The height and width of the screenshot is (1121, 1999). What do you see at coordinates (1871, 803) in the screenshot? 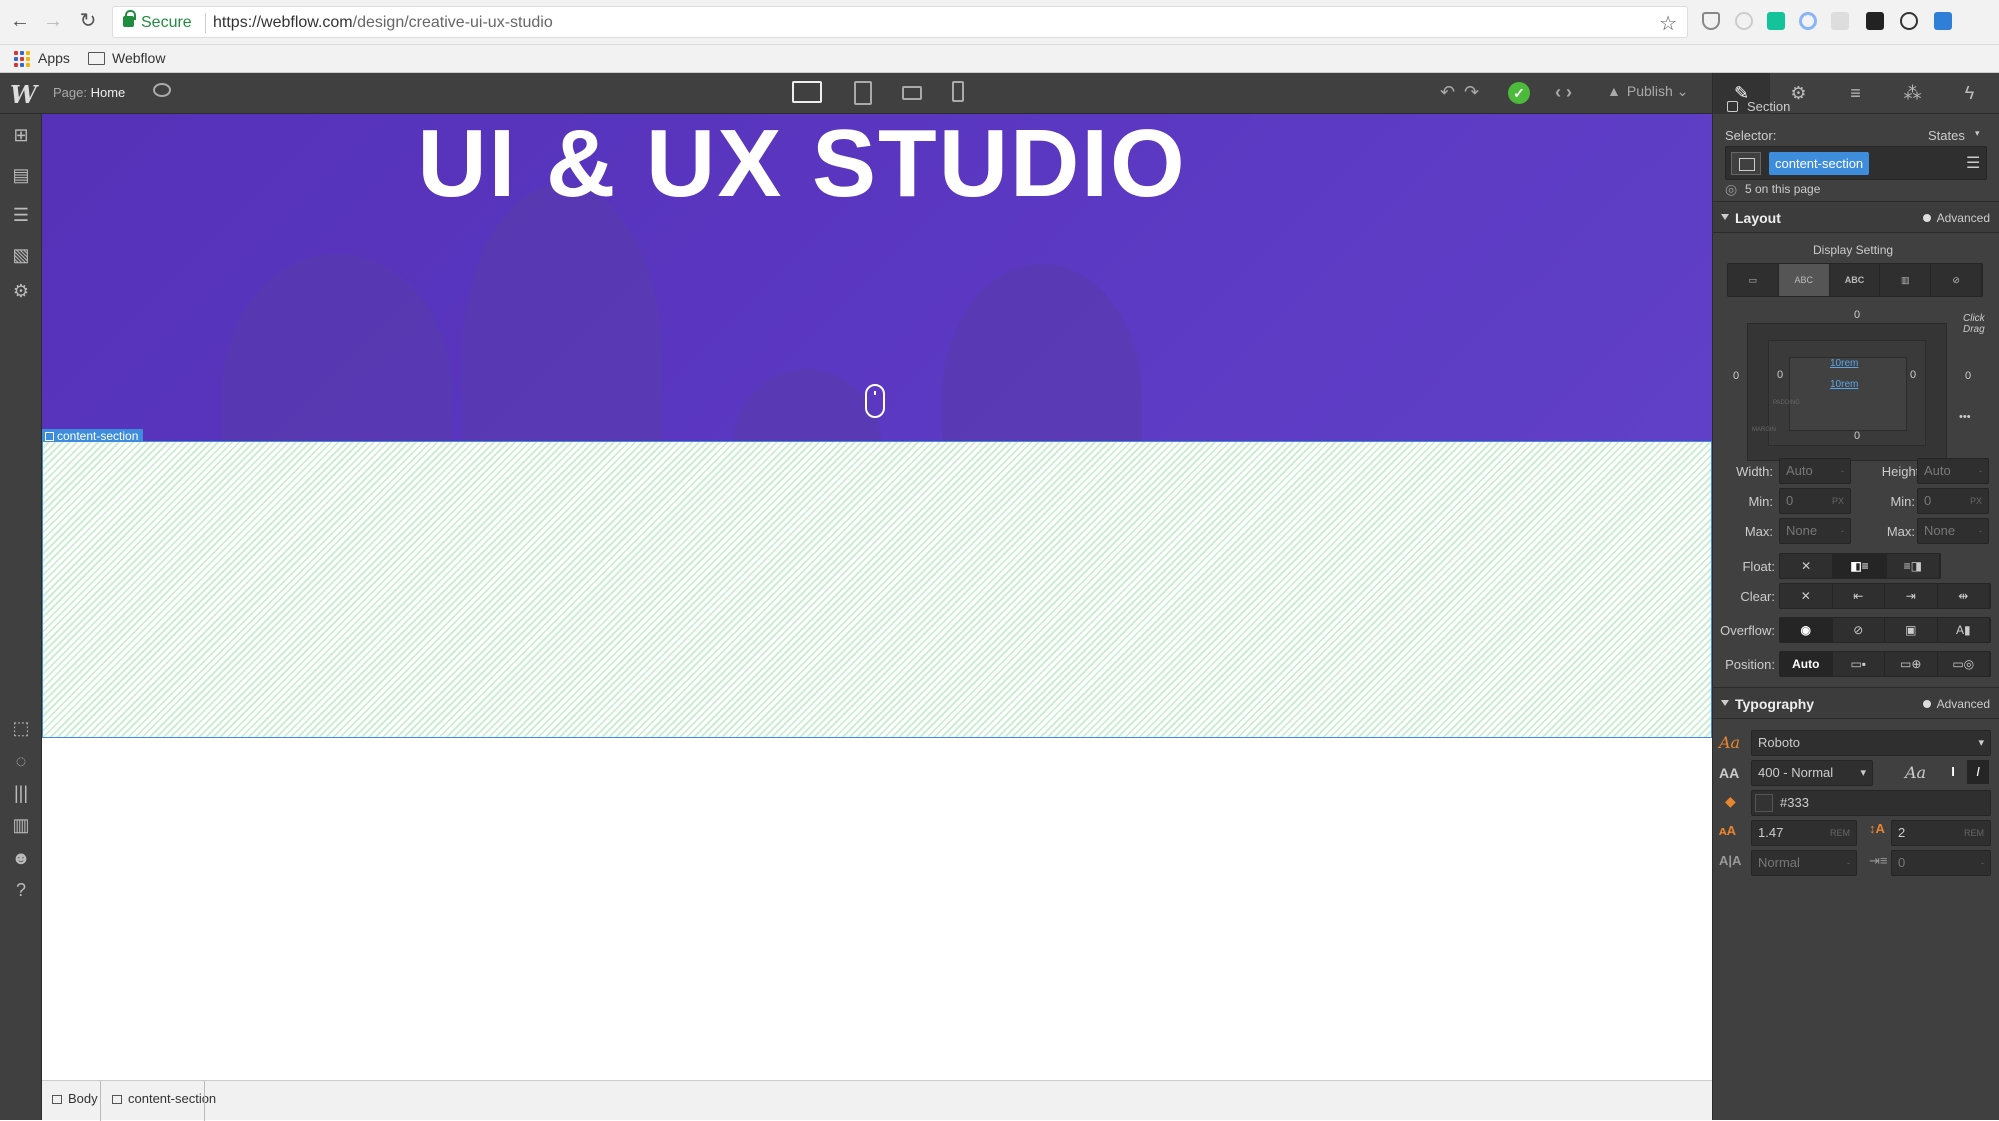
I see `font-color-input: #333` at bounding box center [1871, 803].